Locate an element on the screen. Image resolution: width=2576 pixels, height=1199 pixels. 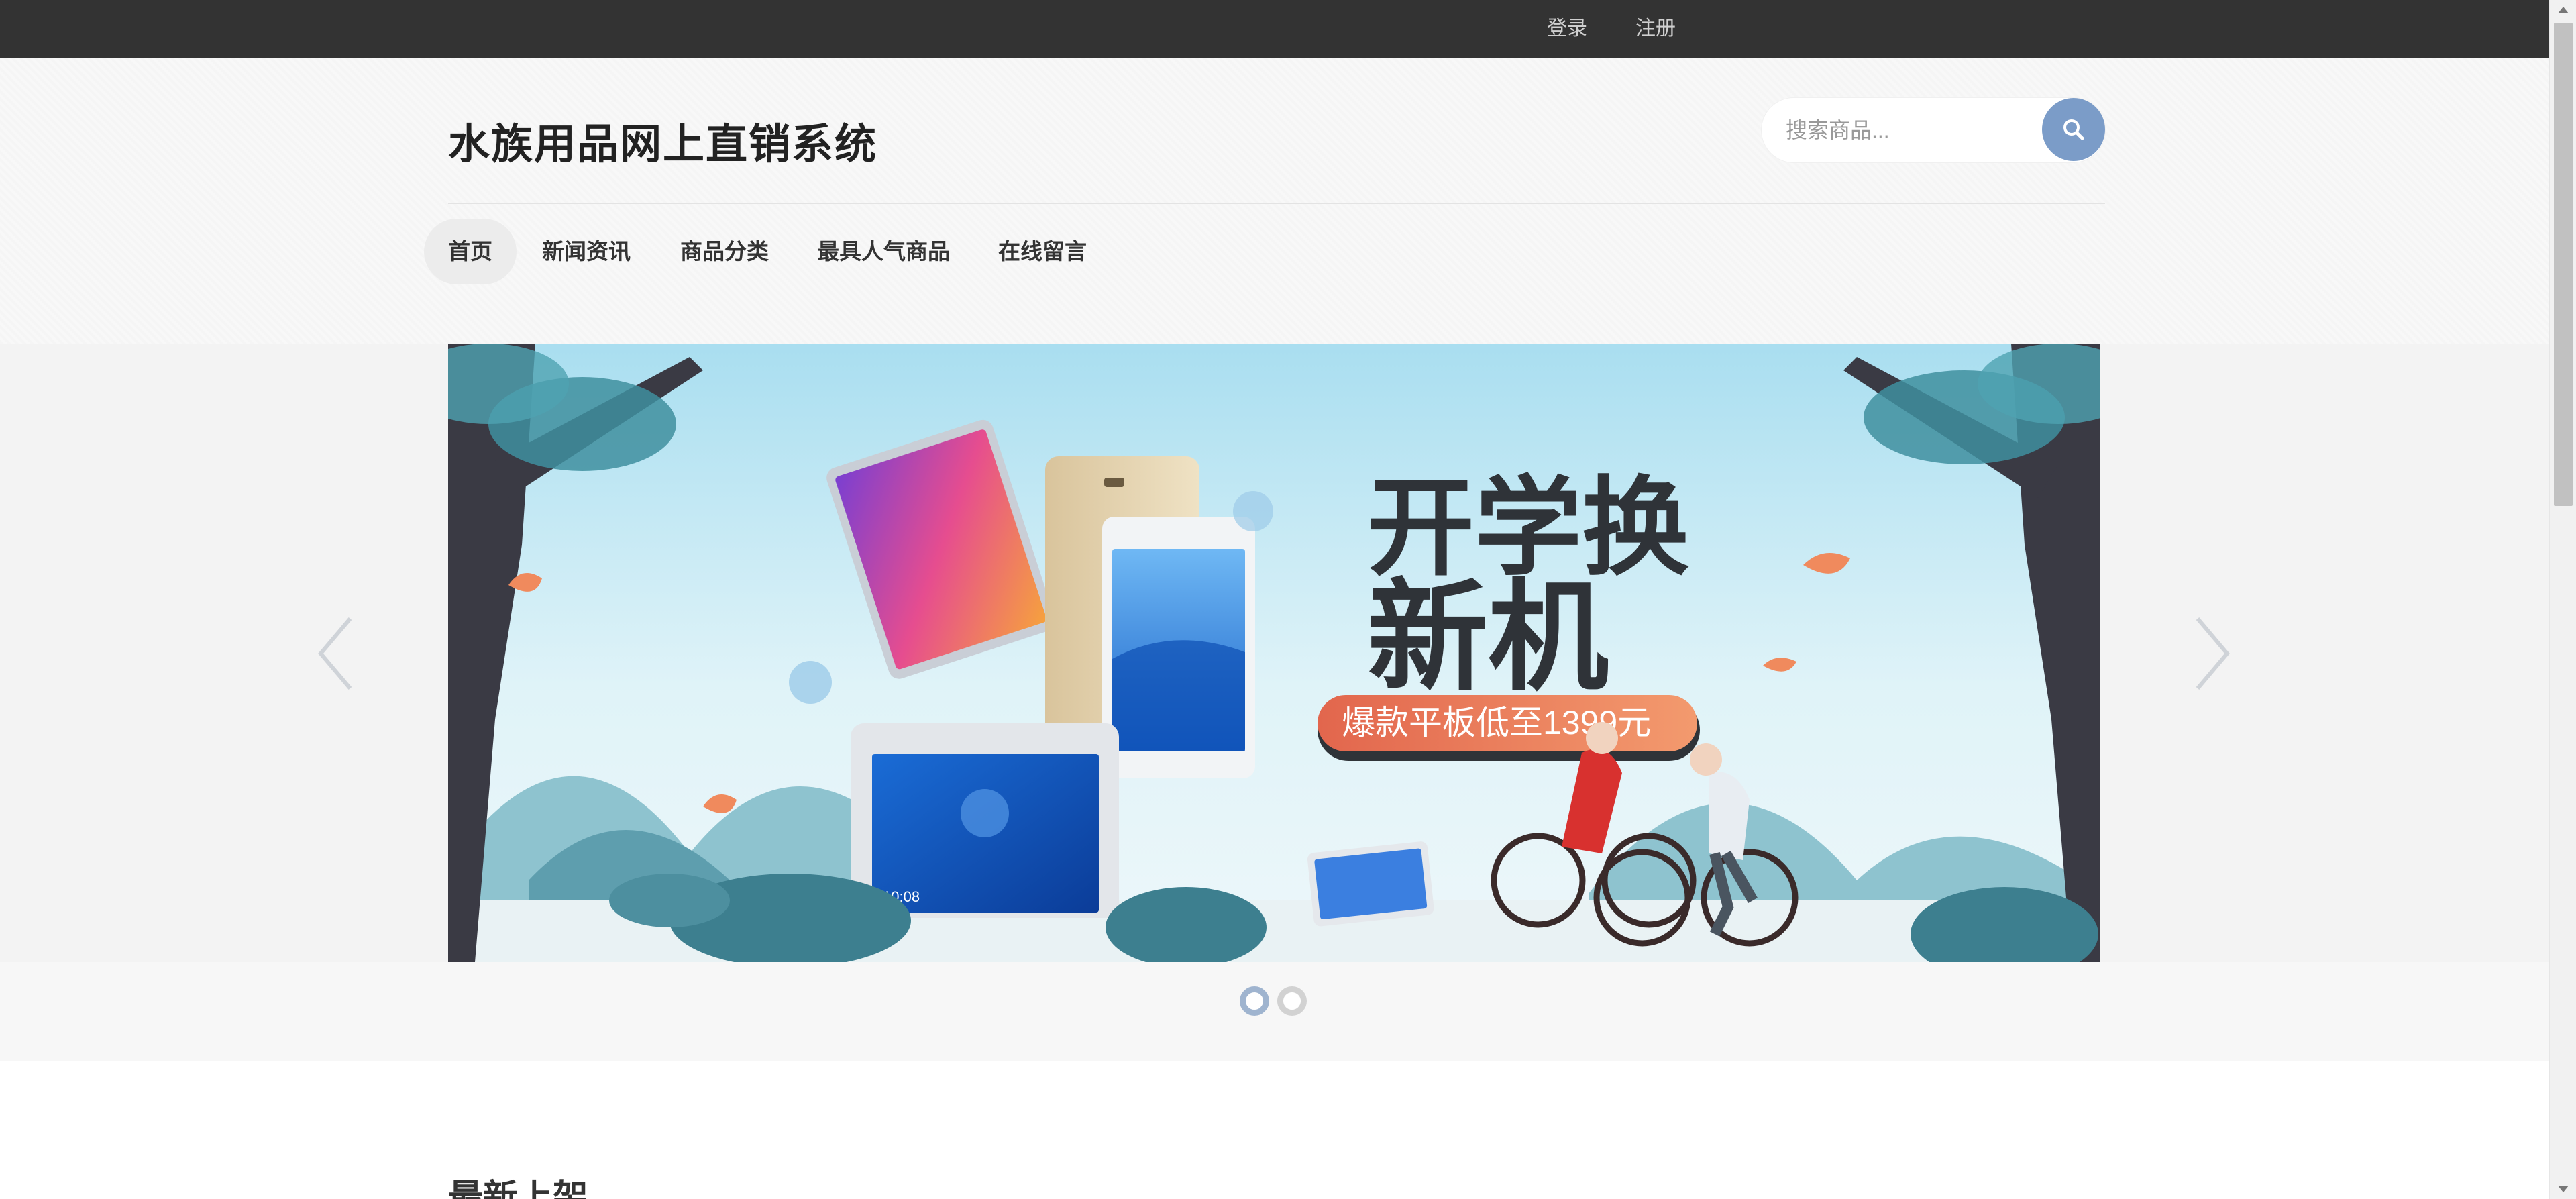
top-bar: 登录 注册 is located at coordinates (1288, 29).